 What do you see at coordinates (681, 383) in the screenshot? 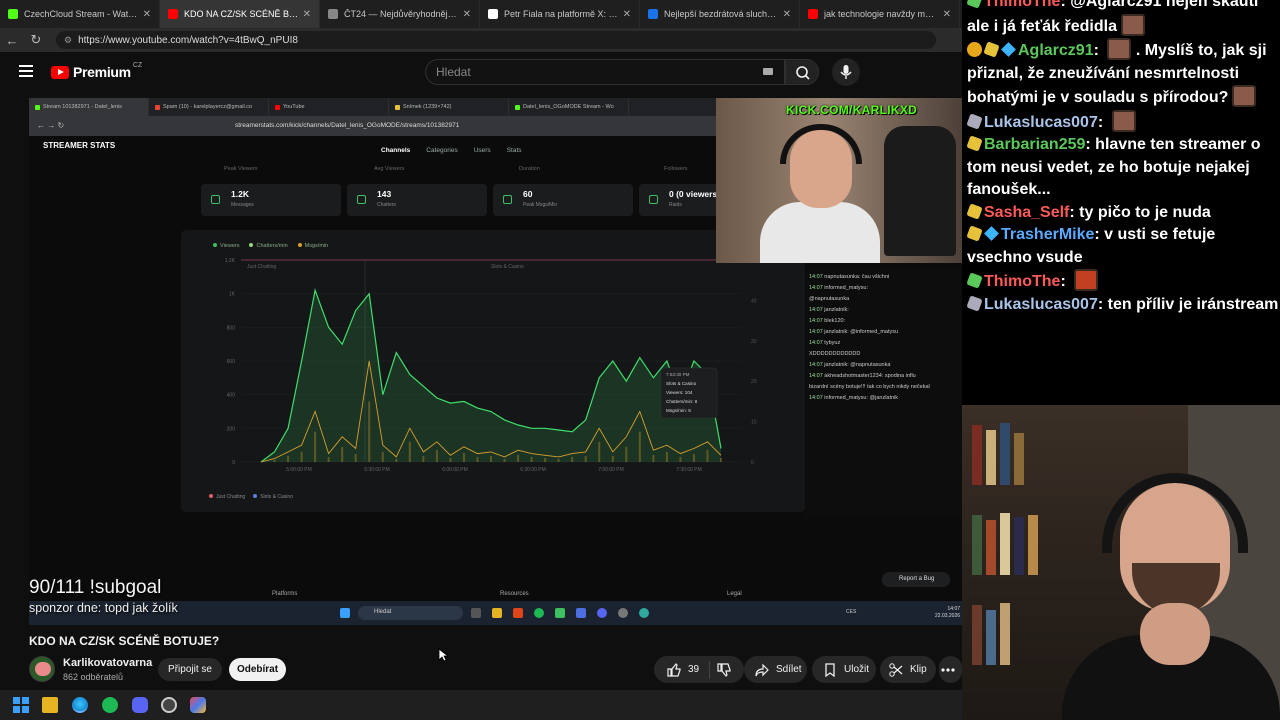
I see `tooltip-line: Slots & Casino` at bounding box center [681, 383].